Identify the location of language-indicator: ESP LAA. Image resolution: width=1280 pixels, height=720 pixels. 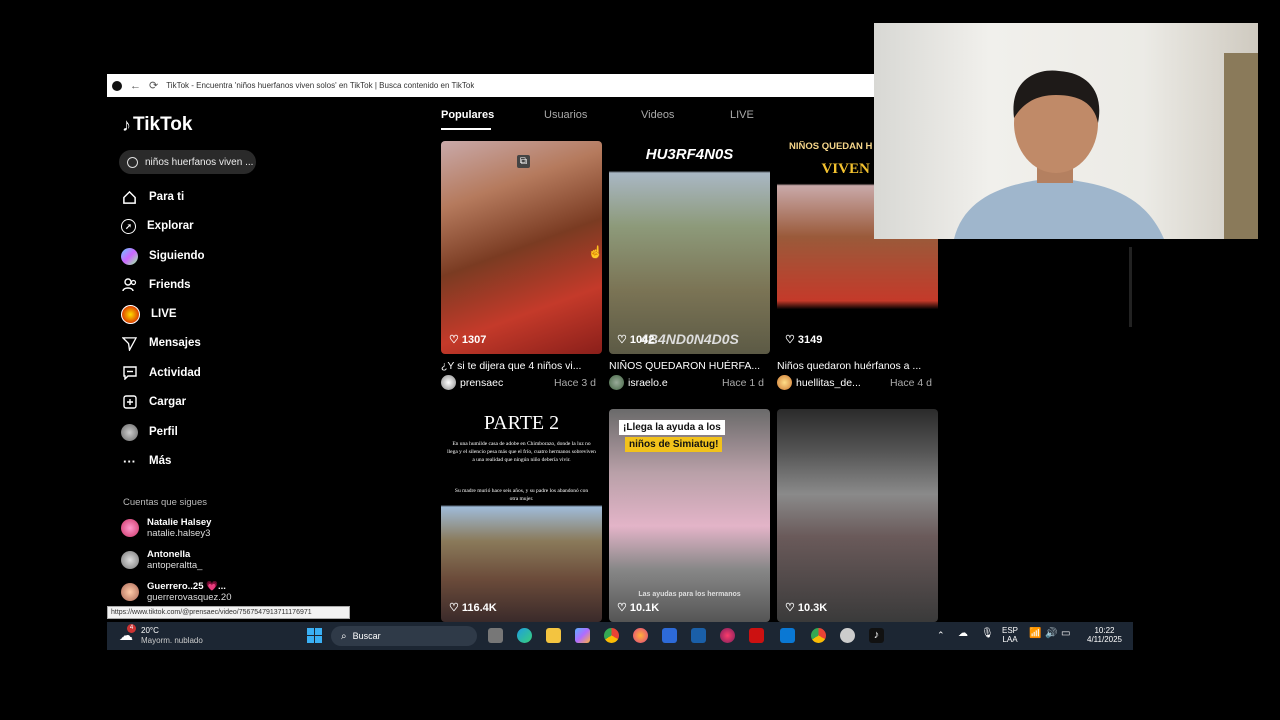
(1010, 635).